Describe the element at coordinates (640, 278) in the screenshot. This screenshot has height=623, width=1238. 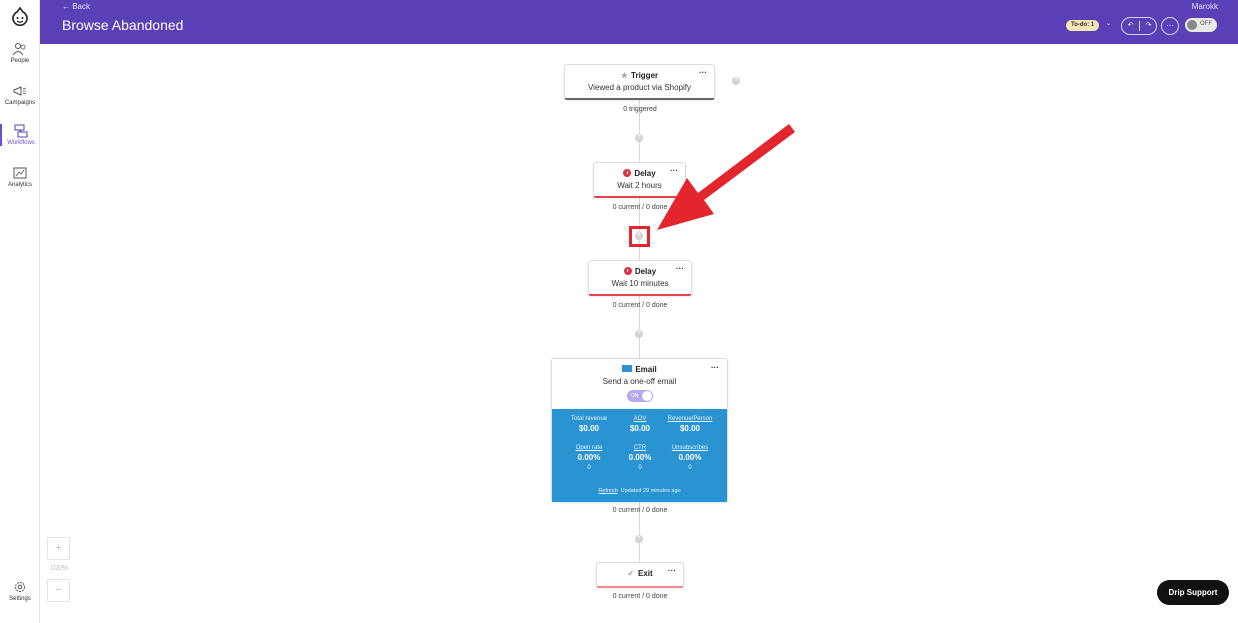
I see `delay-node: Delay Wait 10 minutes ···` at that location.